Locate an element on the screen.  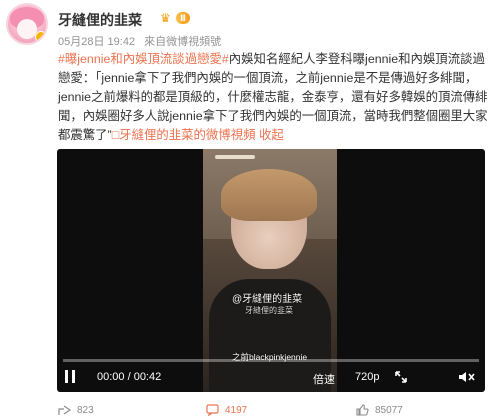
avatar-face is located at coordinates (27, 29).